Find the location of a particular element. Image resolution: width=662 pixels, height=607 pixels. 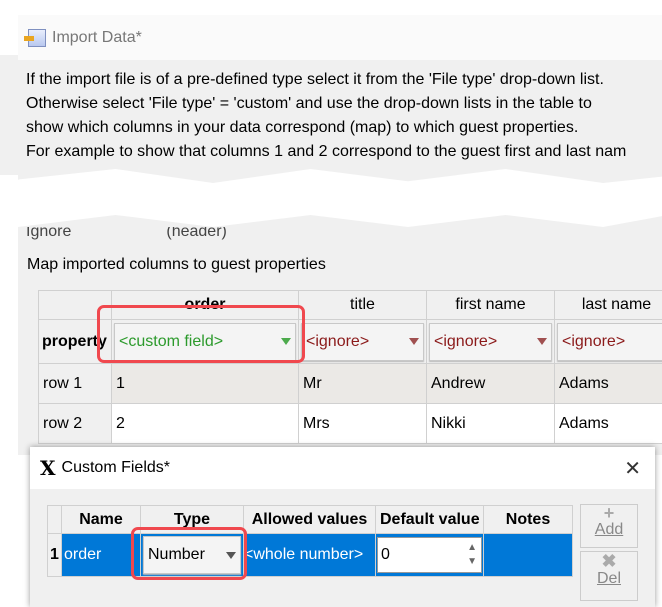

del-button: ✖Del is located at coordinates (609, 576).